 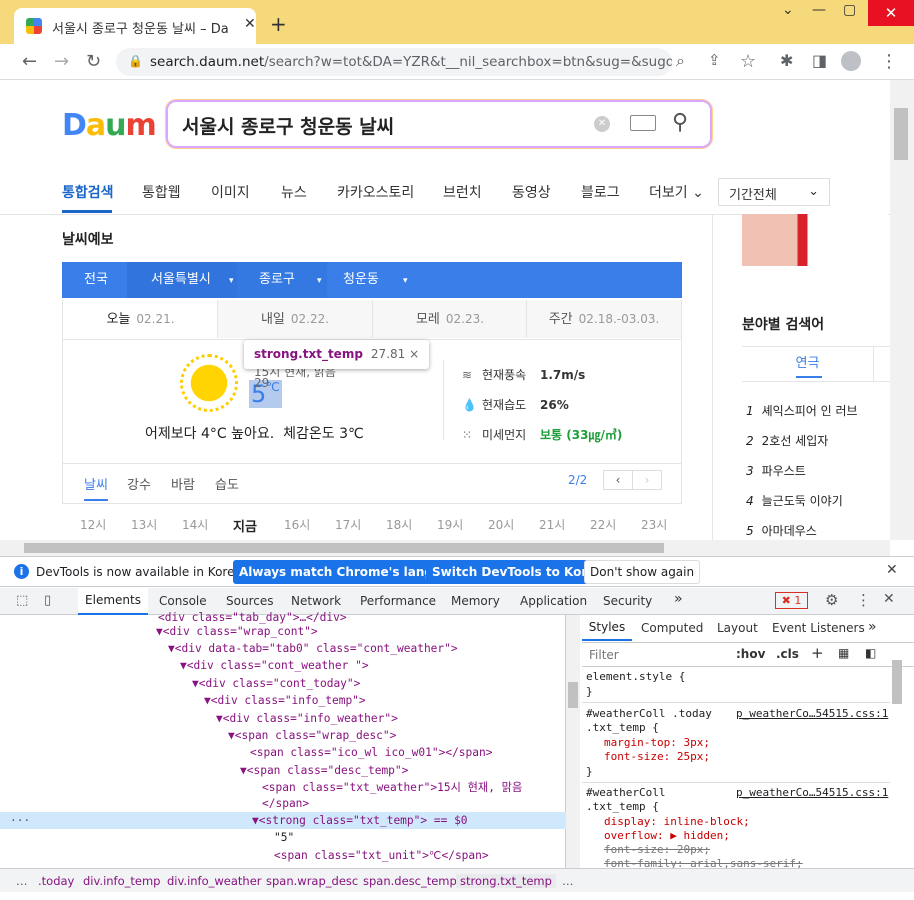 What do you see at coordinates (398, 601) in the screenshot?
I see `devtools-tab-performance: Performance` at bounding box center [398, 601].